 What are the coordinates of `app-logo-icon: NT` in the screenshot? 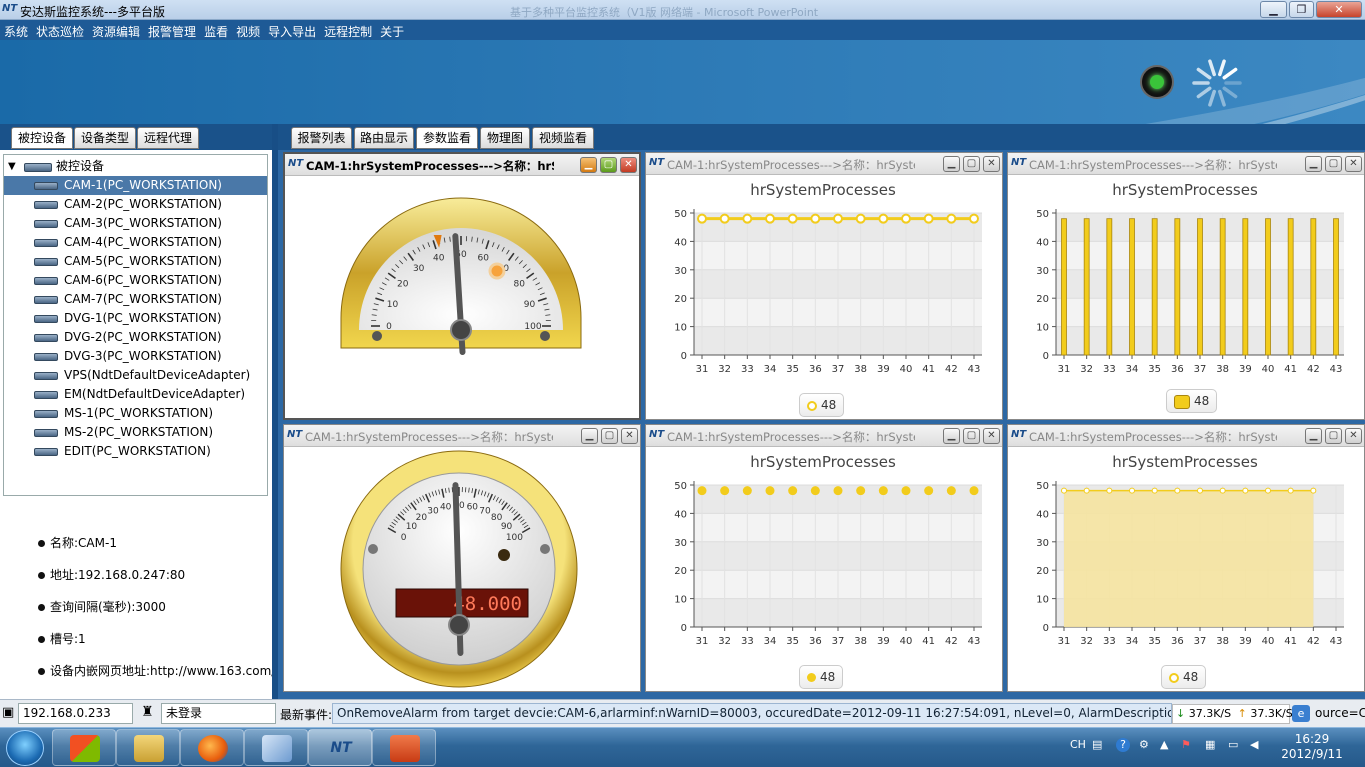 It's located at (10, 8).